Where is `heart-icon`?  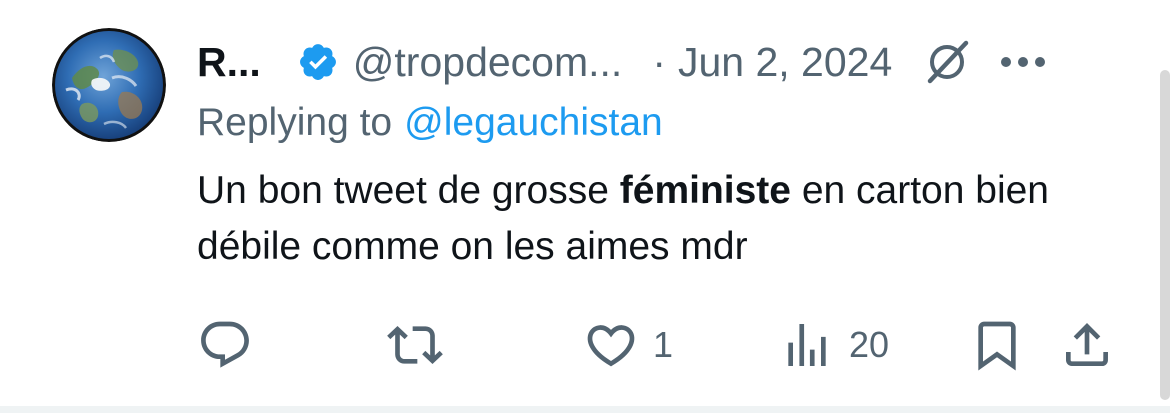
heart-icon is located at coordinates (611, 346).